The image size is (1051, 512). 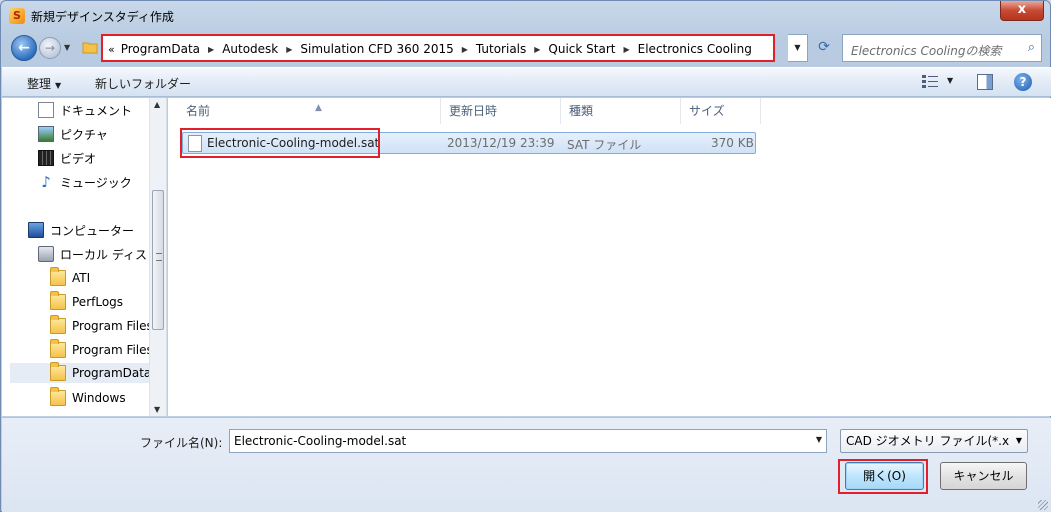 I want to click on breadcrumb-item: ProgramData, so click(x=160, y=49).